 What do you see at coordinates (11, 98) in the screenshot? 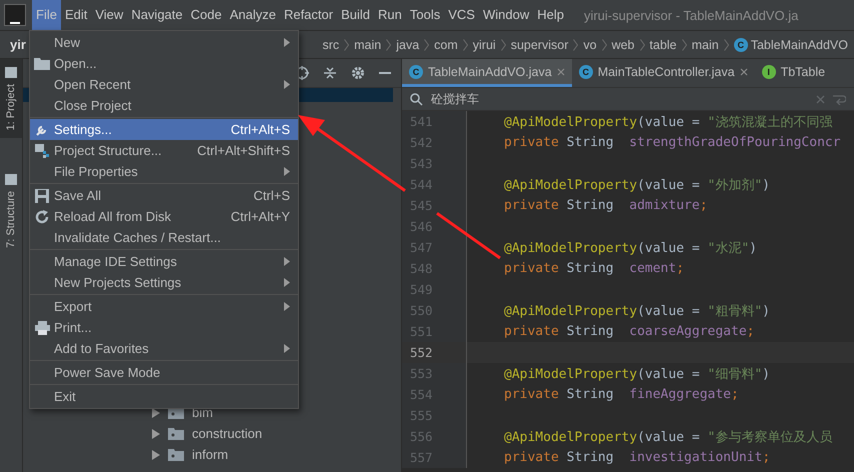
I see `tool-window-tab: 1: Project` at bounding box center [11, 98].